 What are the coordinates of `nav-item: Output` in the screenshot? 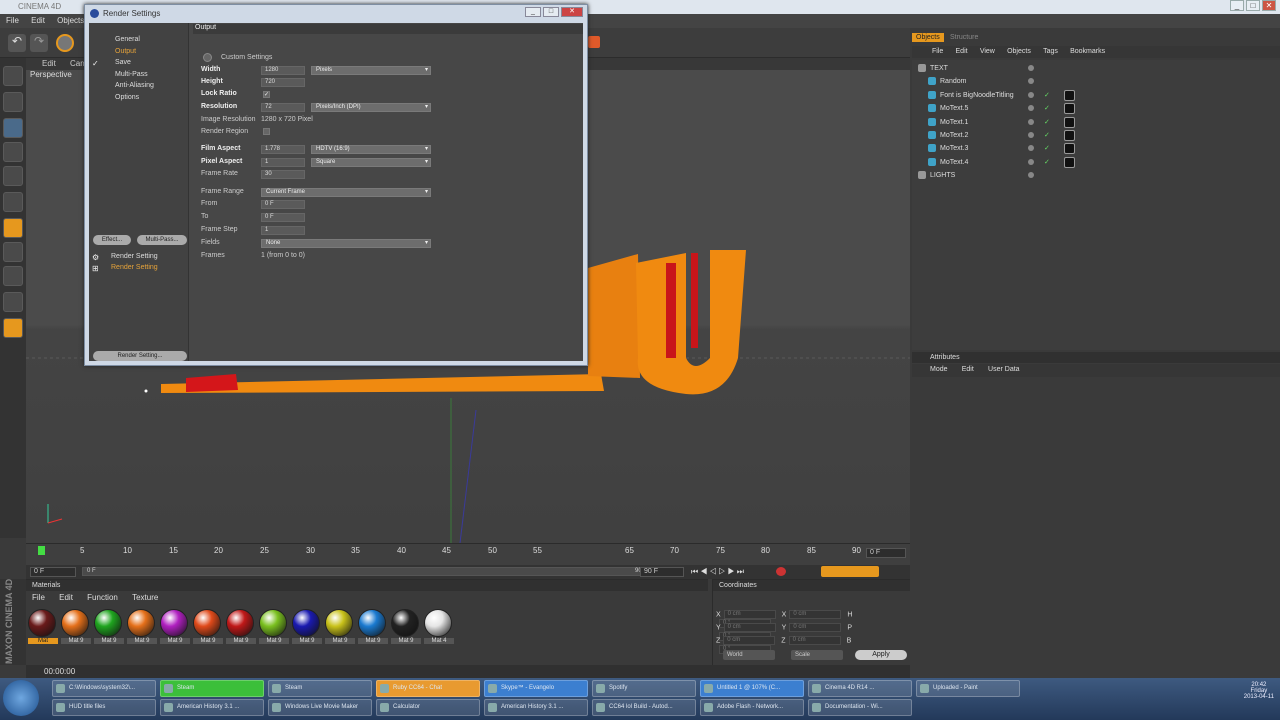 It's located at (125, 51).